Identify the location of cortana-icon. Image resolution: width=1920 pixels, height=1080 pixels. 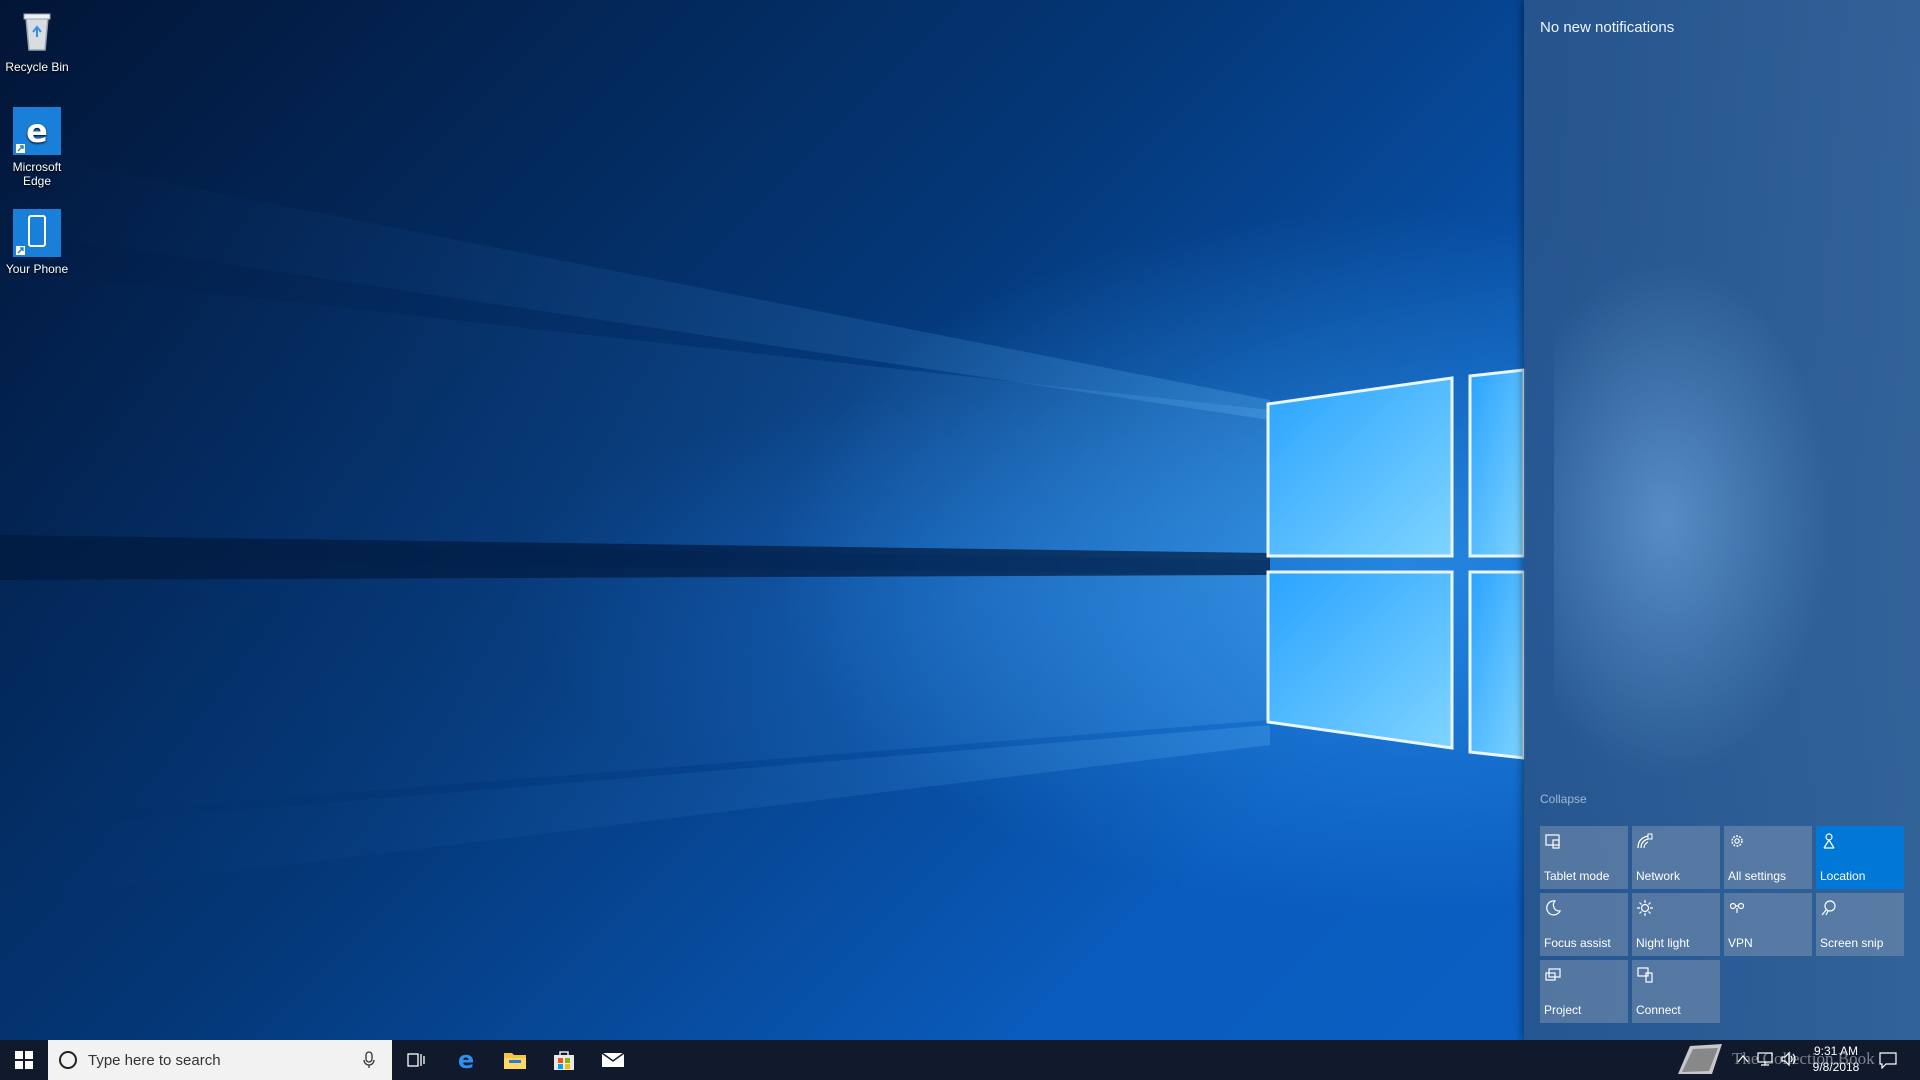
(68, 1060).